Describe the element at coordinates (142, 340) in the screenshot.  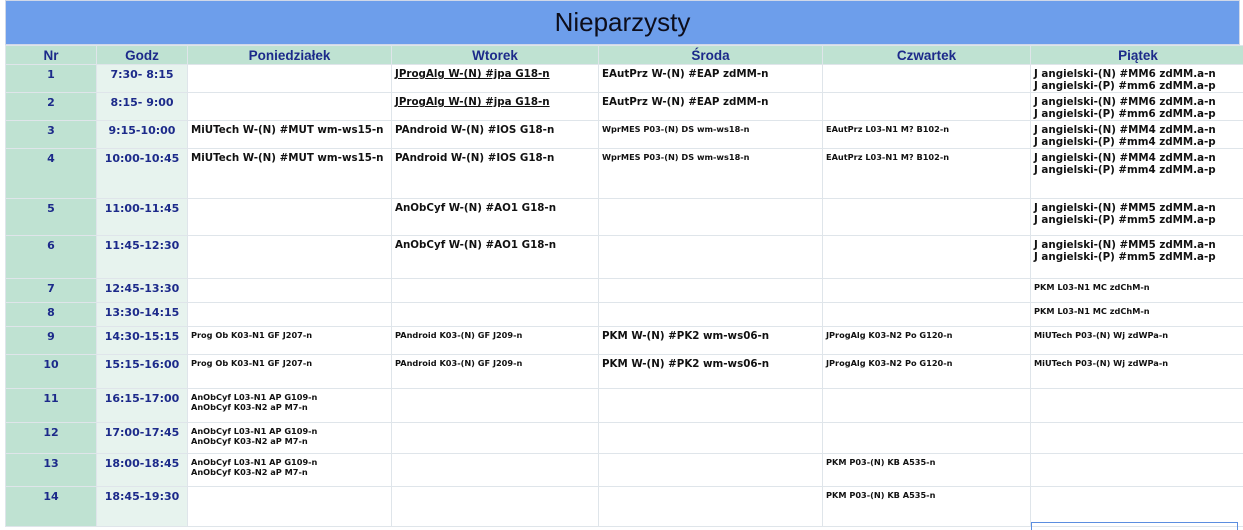
I see `time-cell: 14:30-15:15` at that location.